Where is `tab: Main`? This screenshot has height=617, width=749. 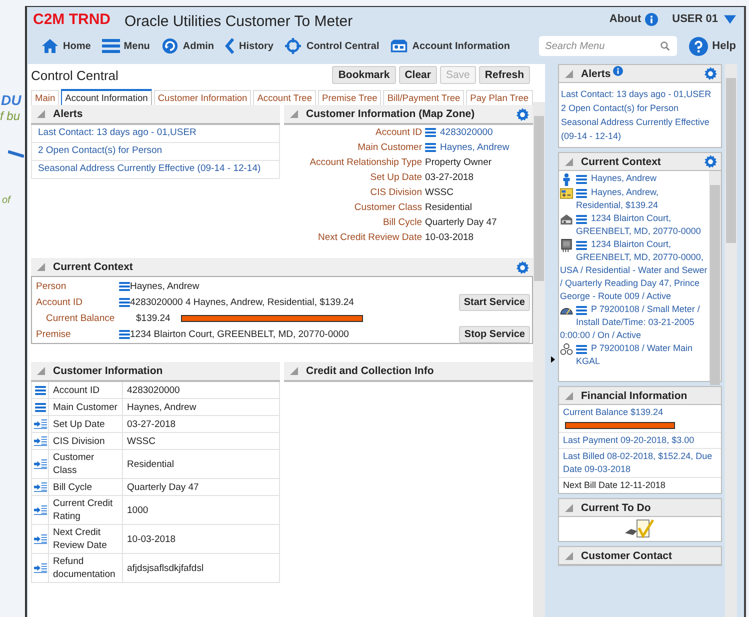
tab: Main is located at coordinates (45, 97).